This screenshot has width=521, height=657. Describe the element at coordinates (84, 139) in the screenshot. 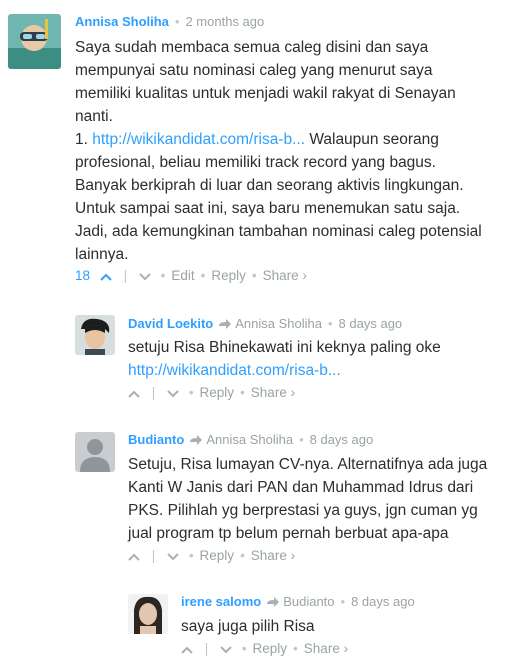

I see `list-prefix: 1.` at that location.